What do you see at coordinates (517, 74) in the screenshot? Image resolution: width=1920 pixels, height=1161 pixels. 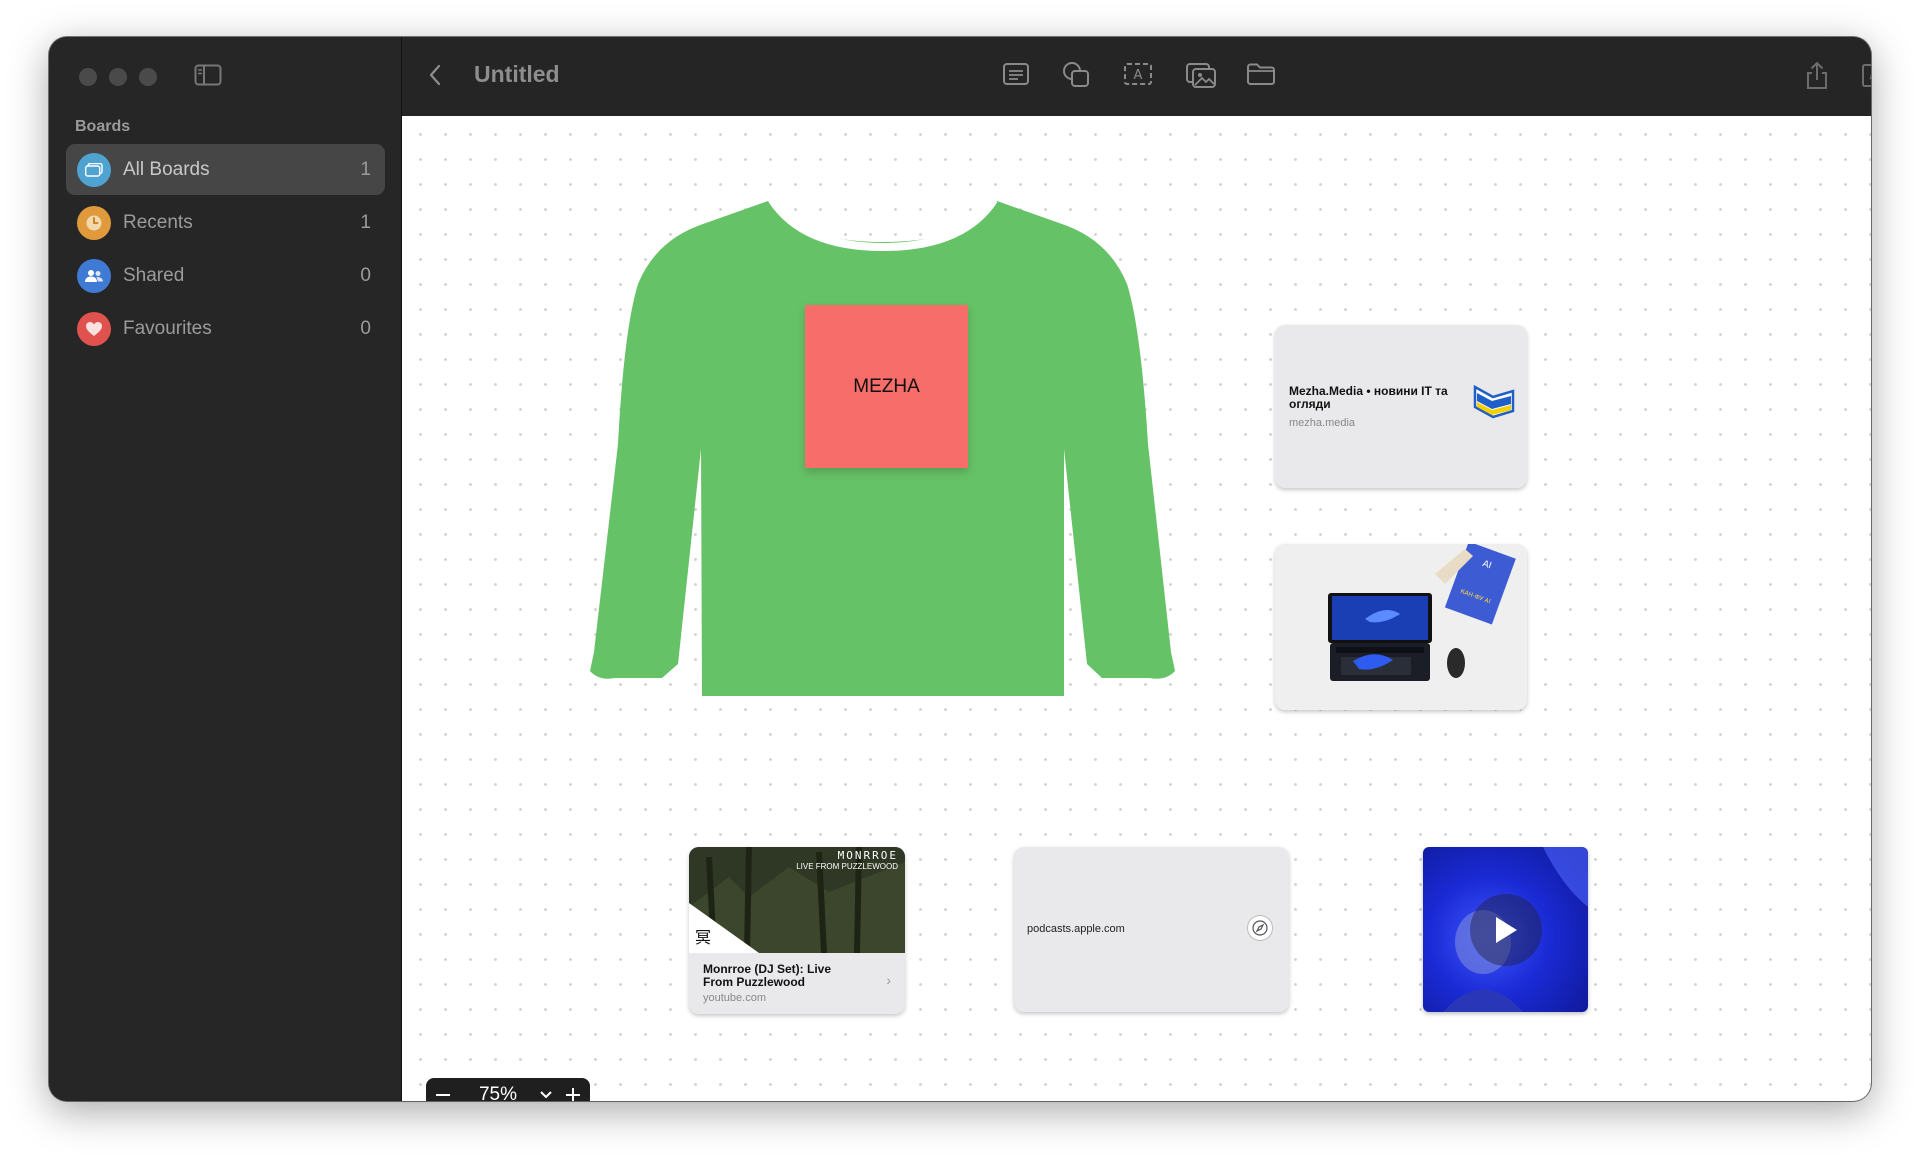 I see `board-title: Untitled` at bounding box center [517, 74].